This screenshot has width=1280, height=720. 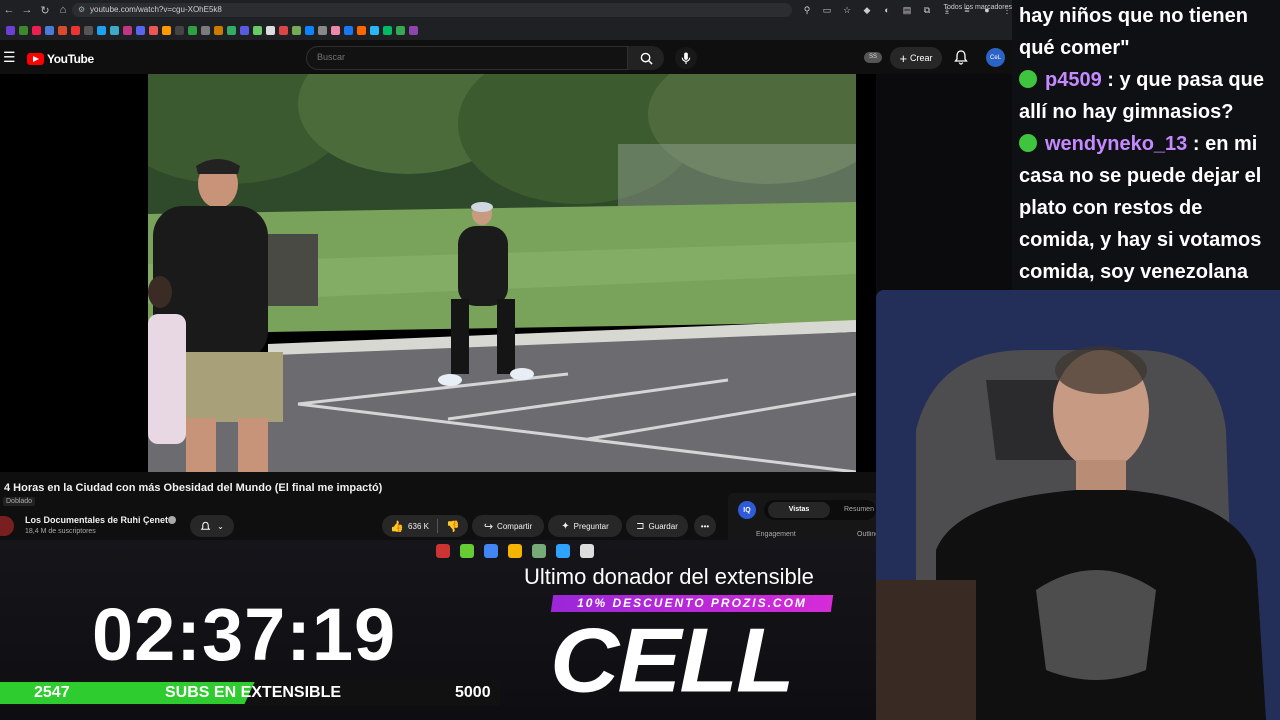 What do you see at coordinates (807, 10) in the screenshot?
I see `zoom-icon: ⚲` at bounding box center [807, 10].